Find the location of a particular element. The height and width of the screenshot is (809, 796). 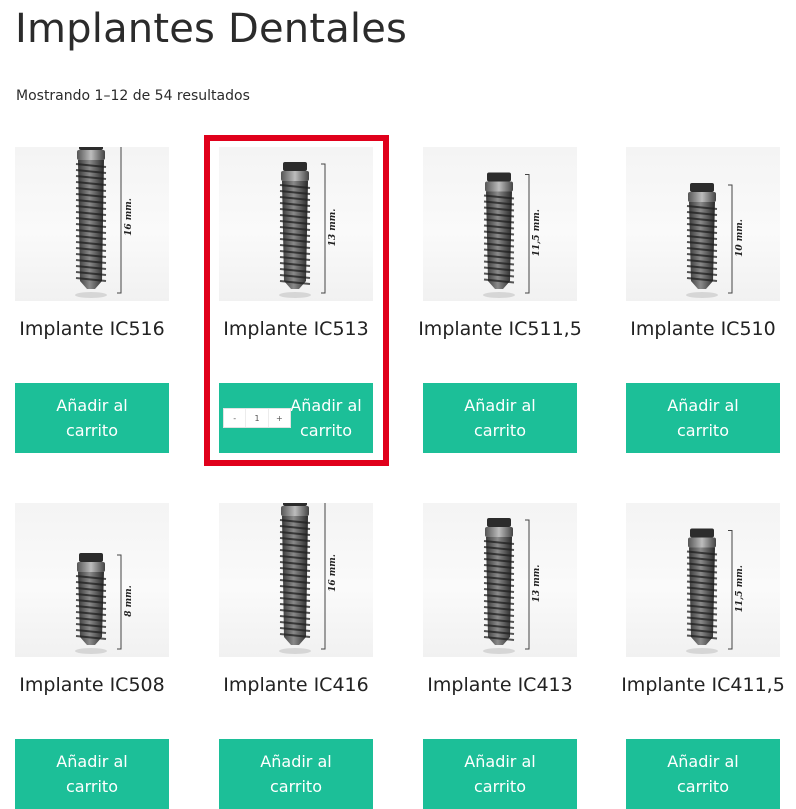

svg-text: 10 mm. is located at coordinates (740, 238).